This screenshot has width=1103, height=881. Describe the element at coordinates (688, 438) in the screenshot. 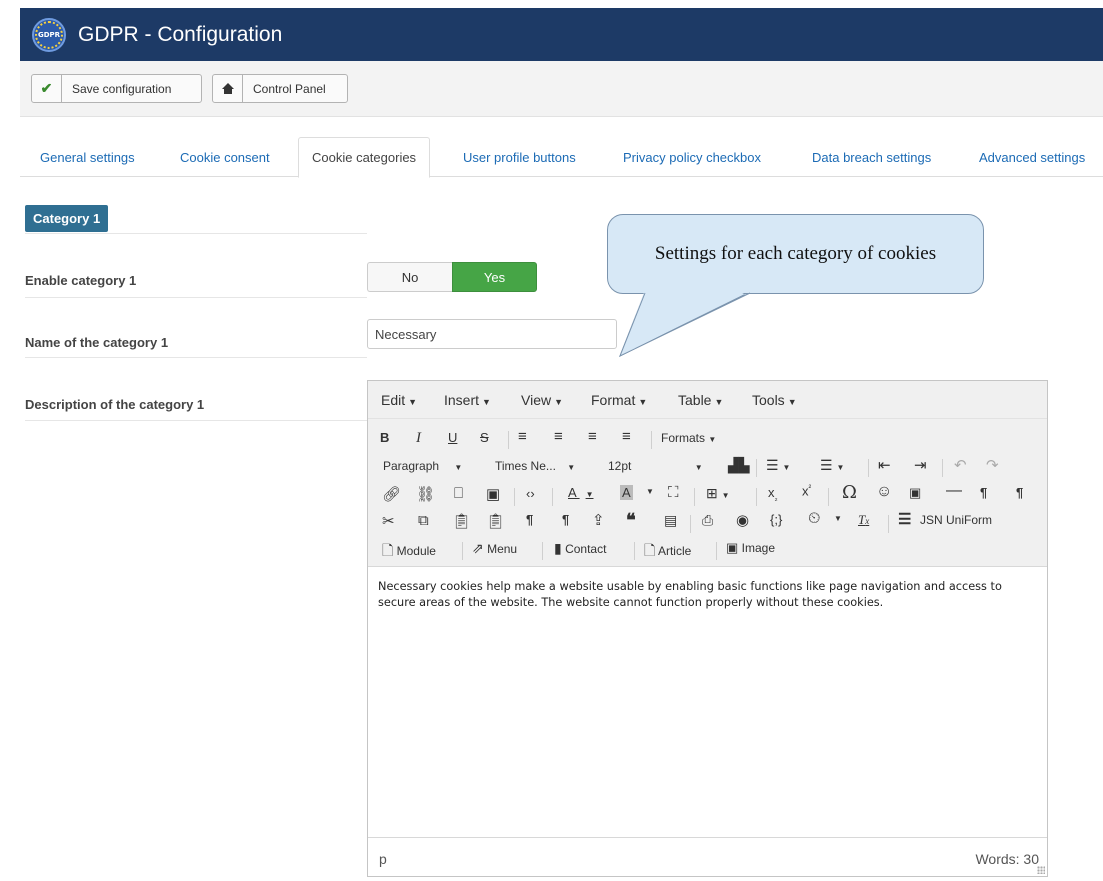

I see `formats-dropdown: Formats ▼` at that location.